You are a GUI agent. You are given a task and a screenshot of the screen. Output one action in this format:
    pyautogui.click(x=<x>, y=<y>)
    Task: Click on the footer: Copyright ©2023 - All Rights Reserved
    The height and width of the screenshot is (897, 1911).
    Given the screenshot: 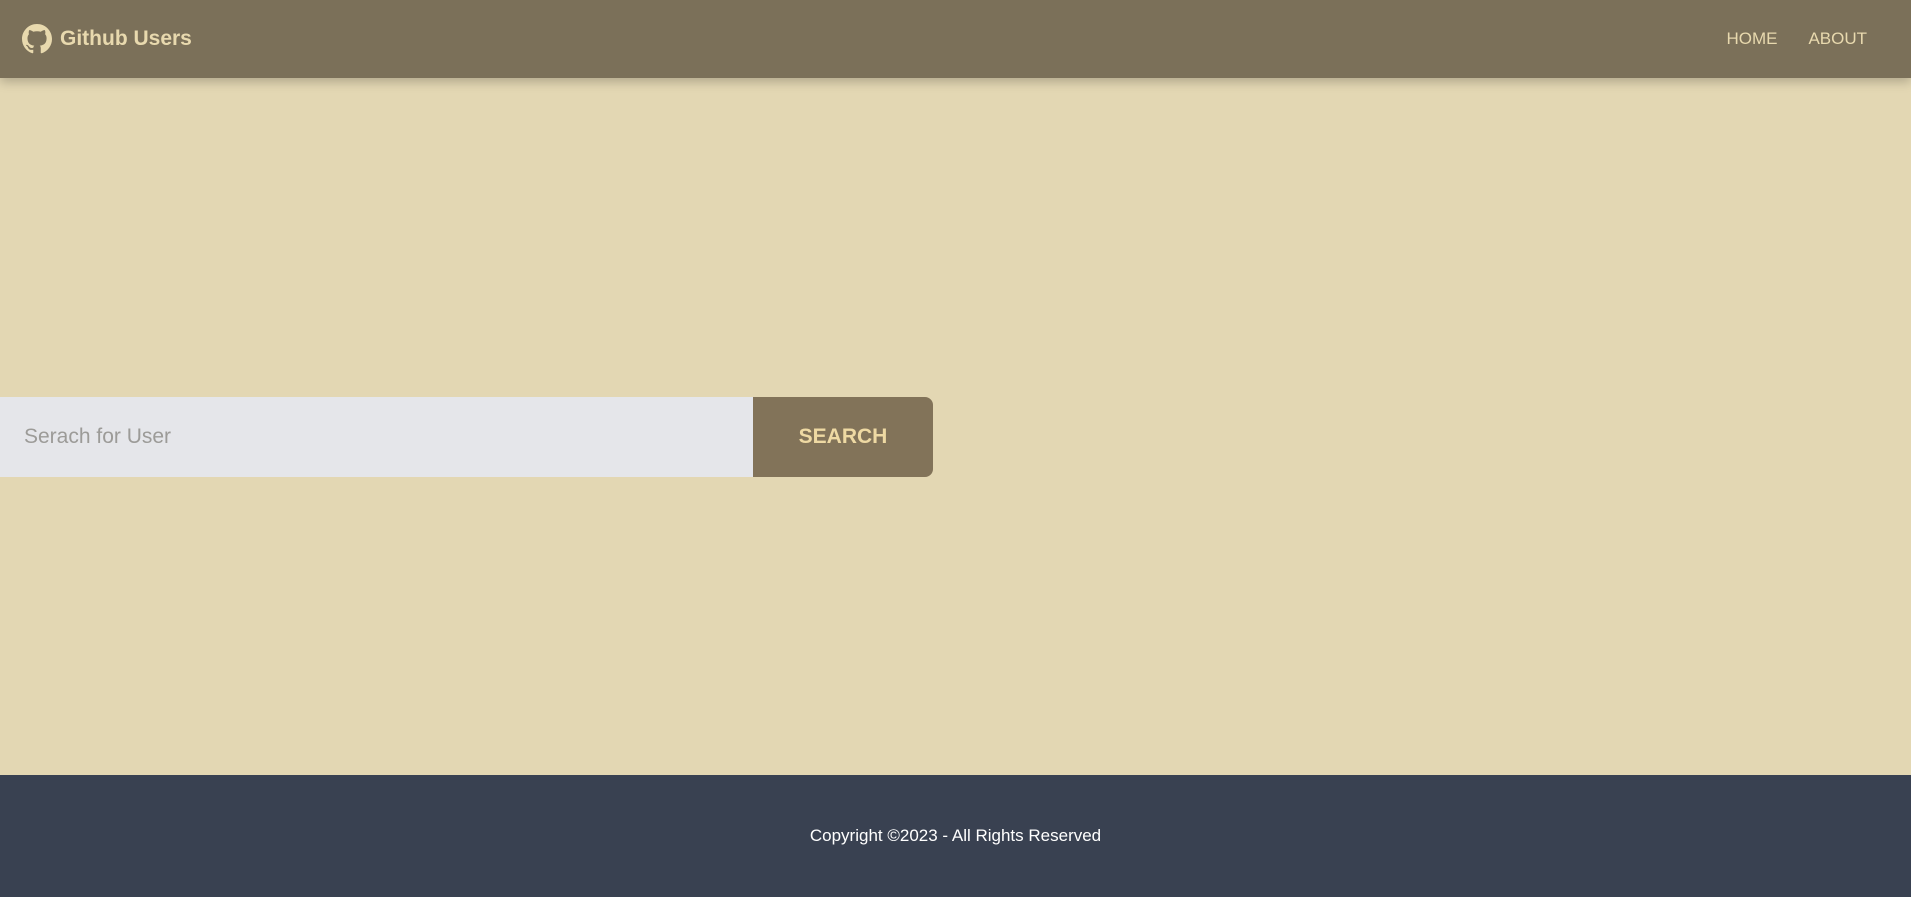 What is the action you would take?
    pyautogui.click(x=955, y=836)
    